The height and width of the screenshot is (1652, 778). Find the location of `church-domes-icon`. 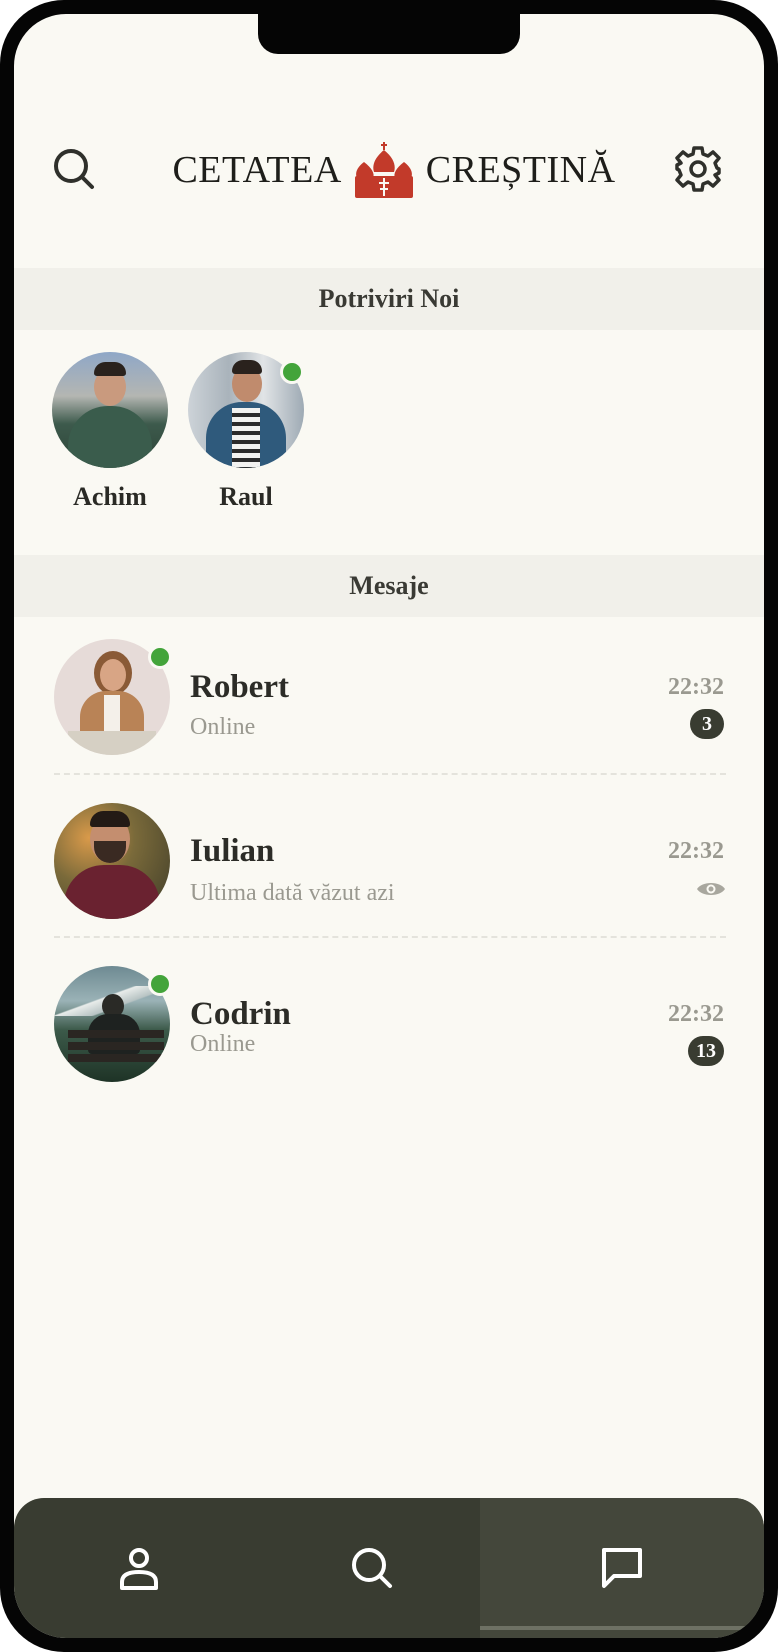

church-domes-icon is located at coordinates (383, 170).